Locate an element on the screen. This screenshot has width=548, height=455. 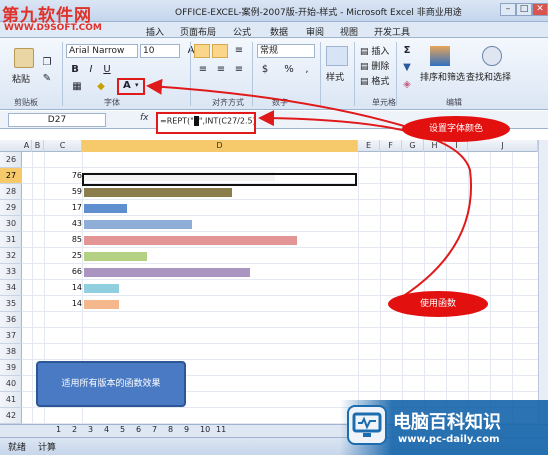
tab-insert: 插入 is located at coordinates (155, 31).